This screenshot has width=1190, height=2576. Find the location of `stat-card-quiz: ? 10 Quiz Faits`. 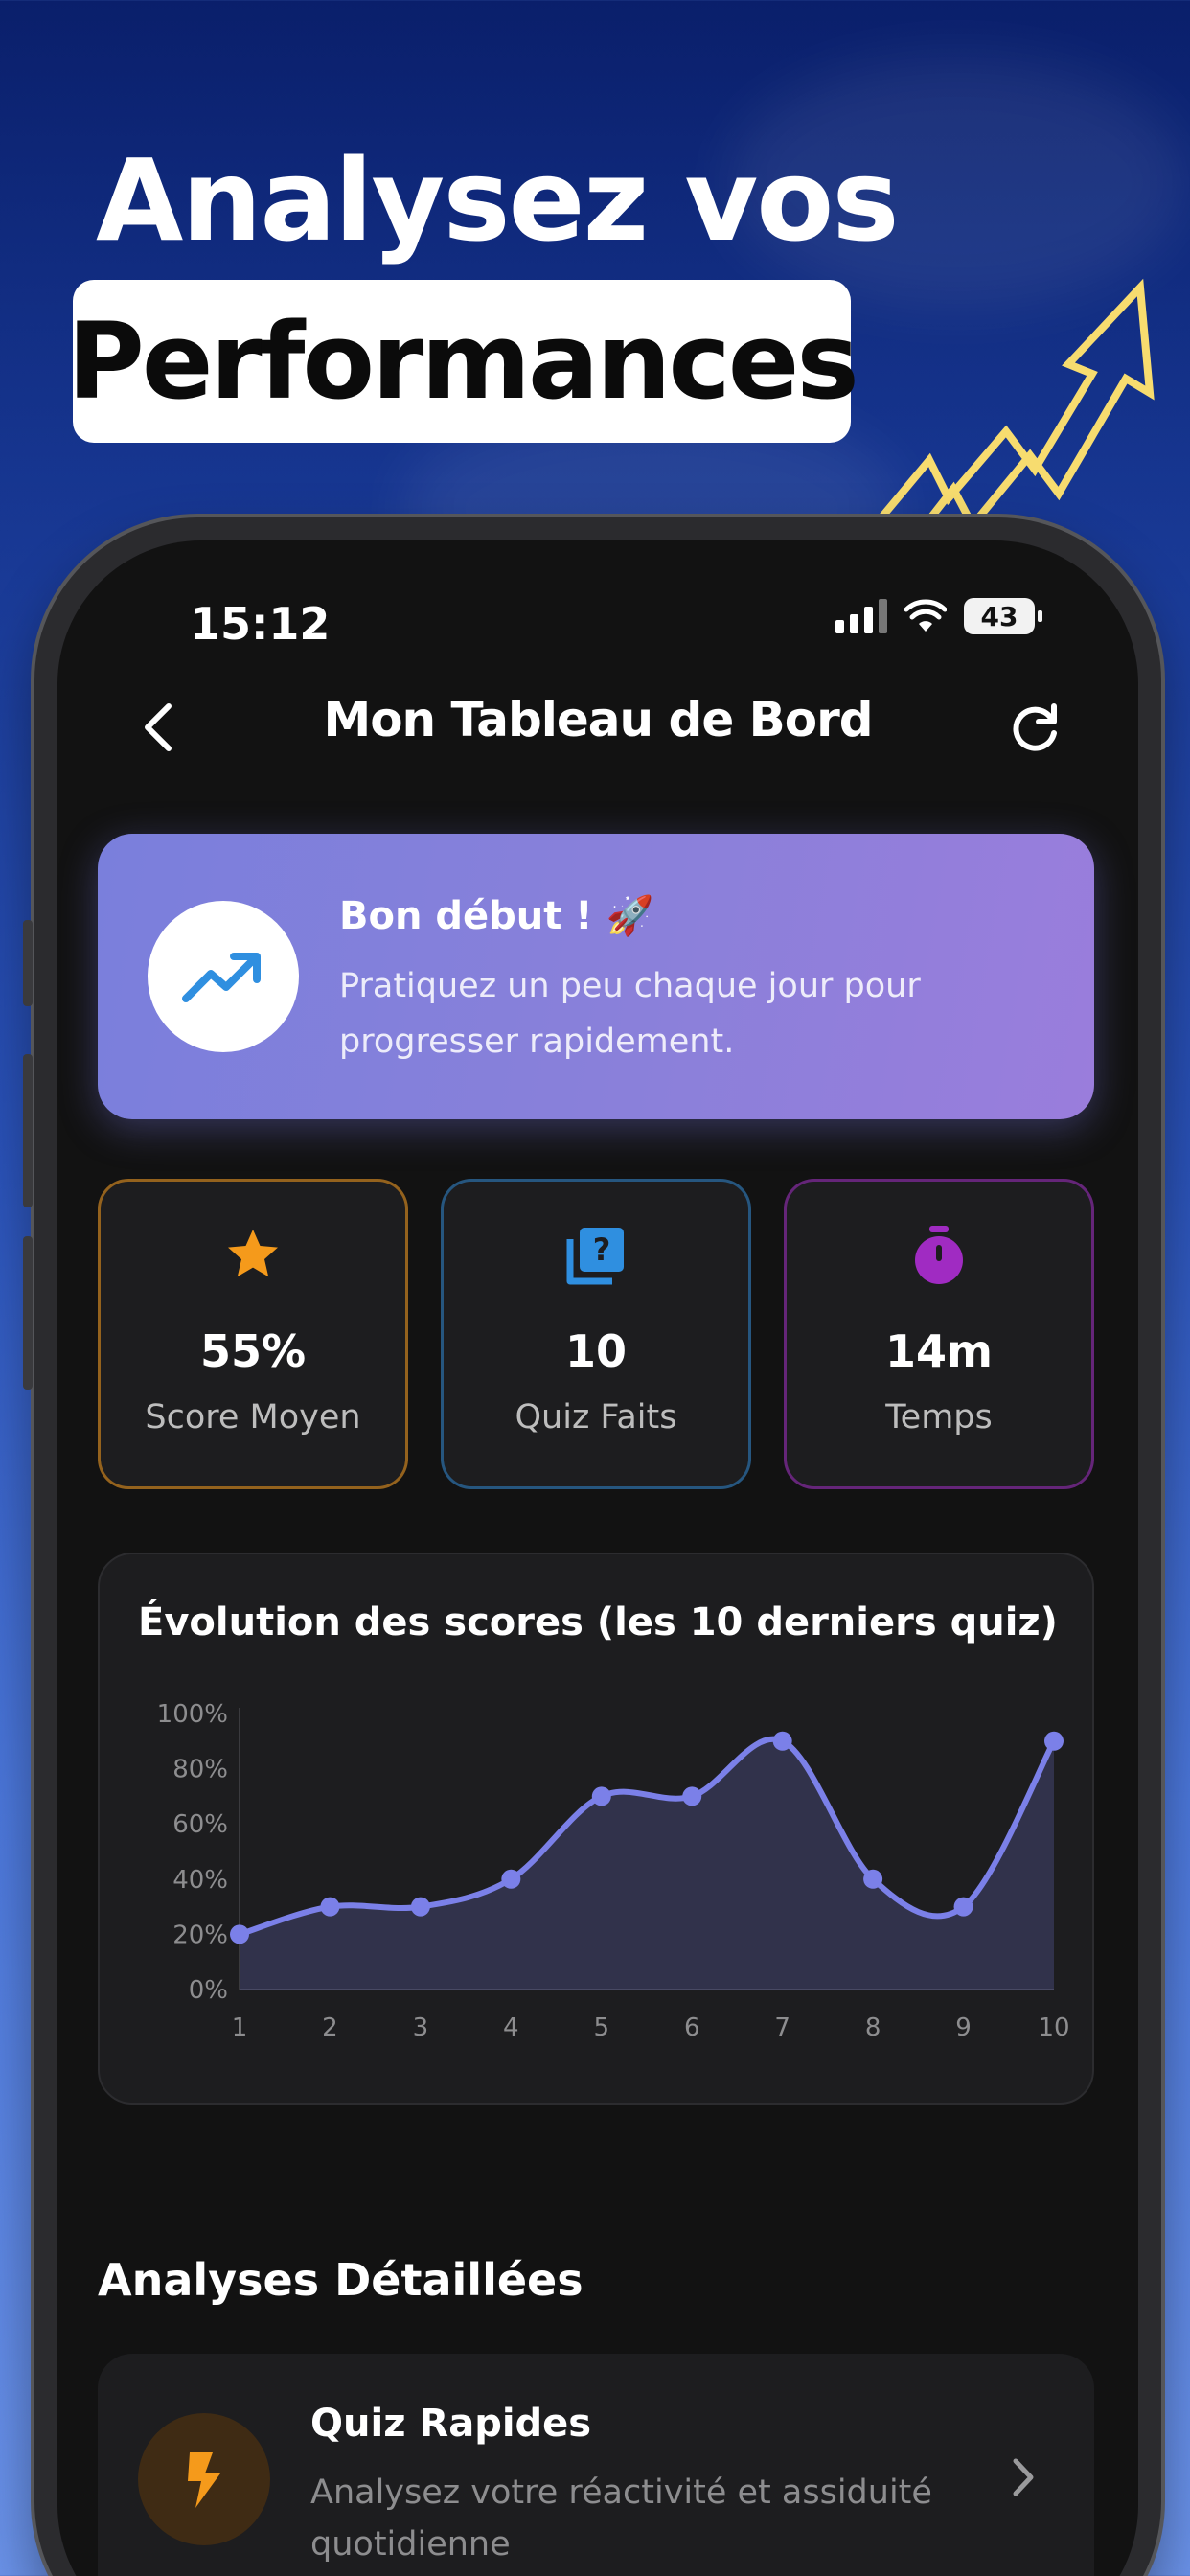

stat-card-quiz: ? 10 Quiz Faits is located at coordinates (596, 1334).